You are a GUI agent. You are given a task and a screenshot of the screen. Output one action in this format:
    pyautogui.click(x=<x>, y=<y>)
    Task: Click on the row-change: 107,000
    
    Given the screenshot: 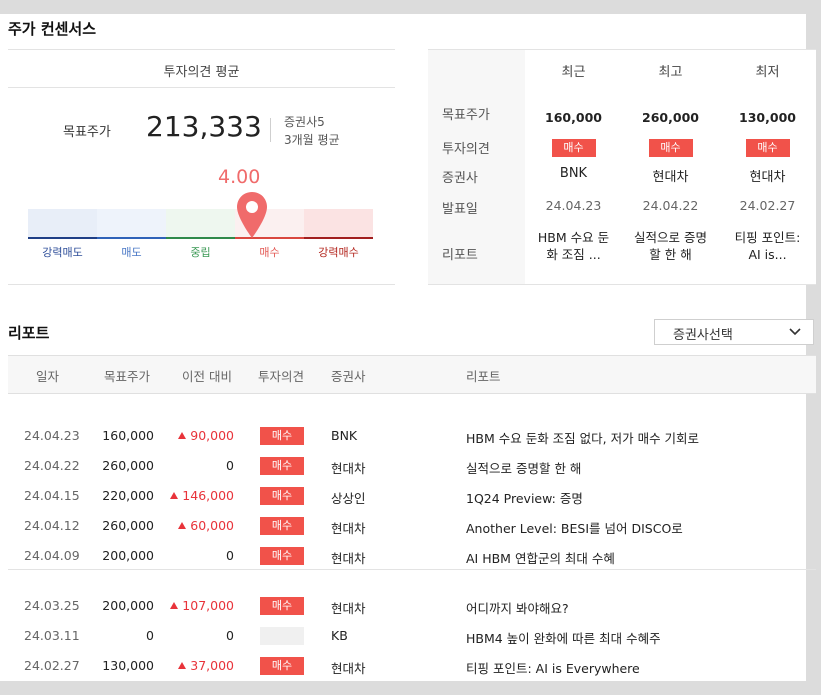 What is the action you would take?
    pyautogui.click(x=197, y=605)
    